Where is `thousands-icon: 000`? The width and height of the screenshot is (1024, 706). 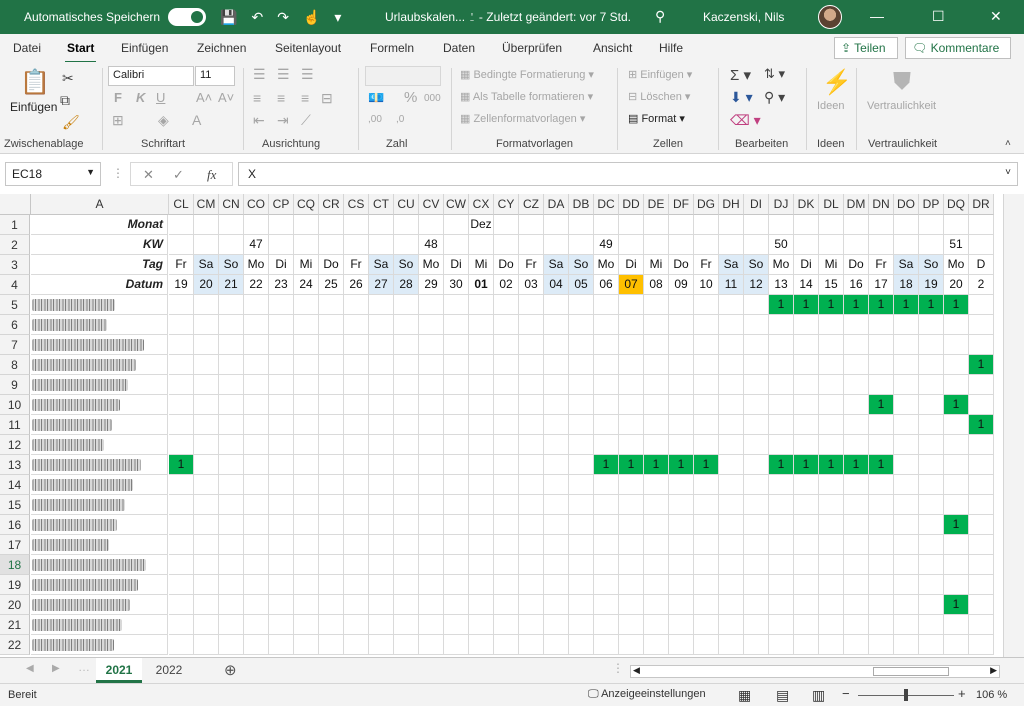 thousands-icon: 000 is located at coordinates (432, 98).